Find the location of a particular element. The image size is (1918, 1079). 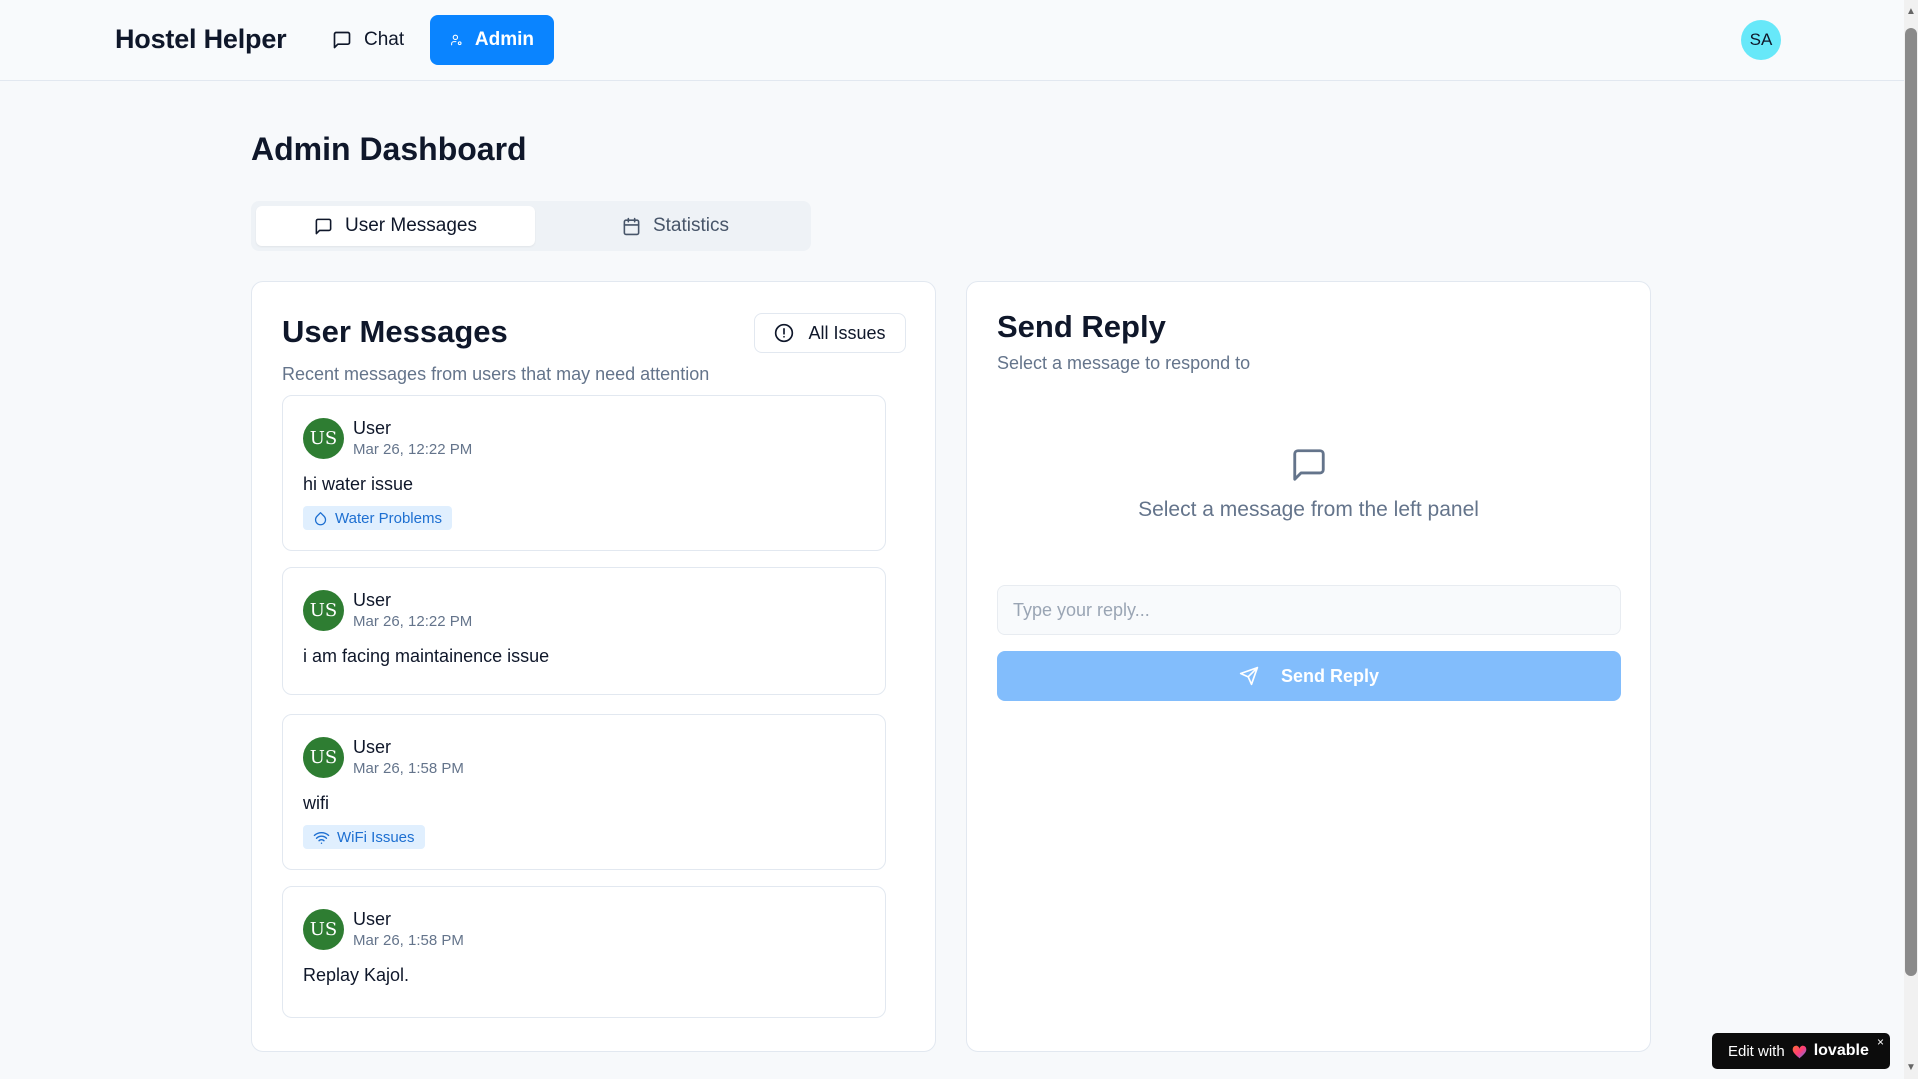

alert-circle-icon is located at coordinates (784, 333).